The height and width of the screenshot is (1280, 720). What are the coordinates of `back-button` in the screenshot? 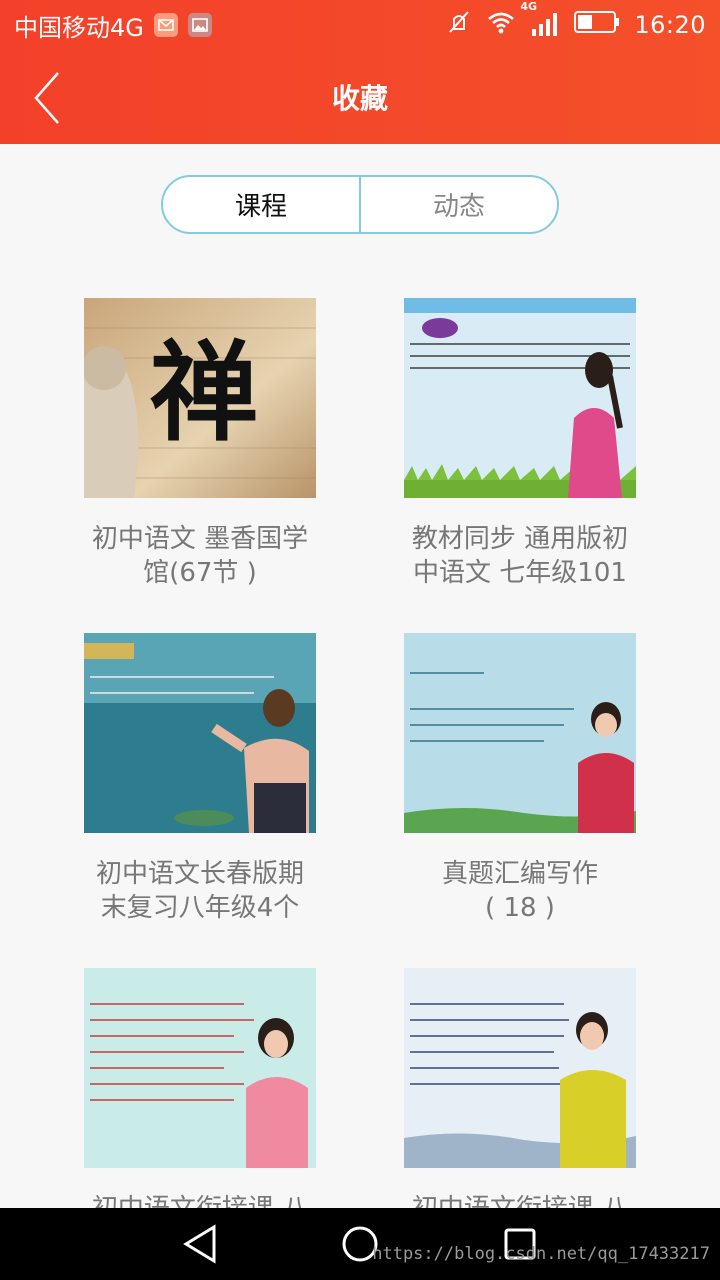 It's located at (47, 98).